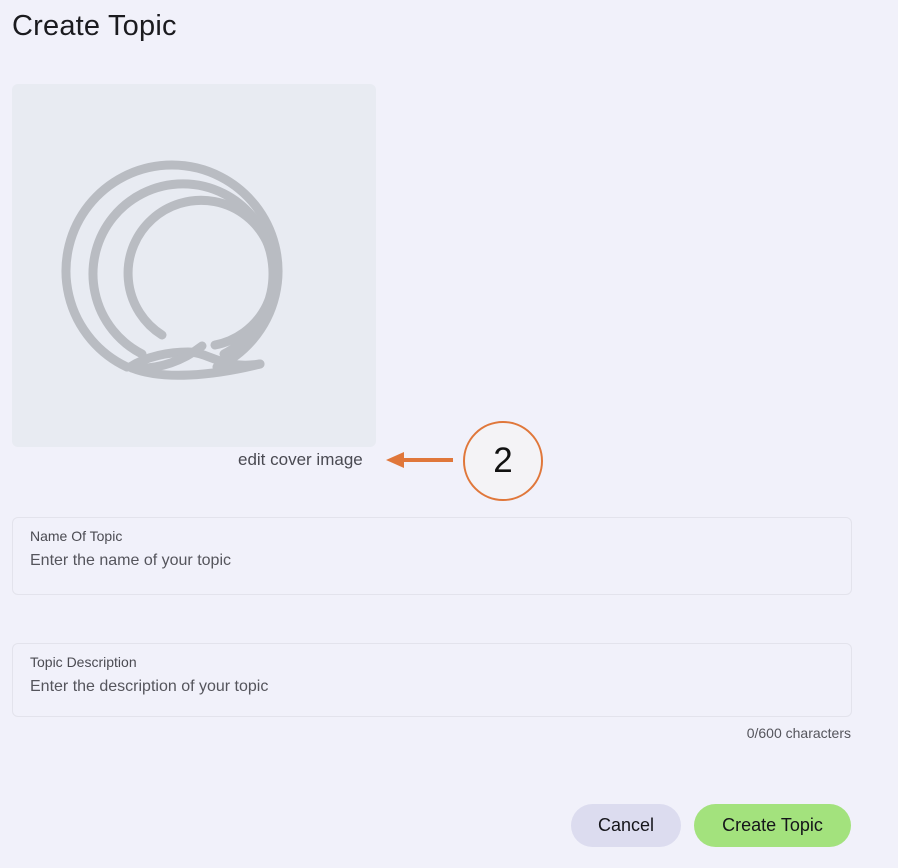 This screenshot has width=898, height=868. What do you see at coordinates (76, 536) in the screenshot?
I see `topic-name-label: Name Of Topic` at bounding box center [76, 536].